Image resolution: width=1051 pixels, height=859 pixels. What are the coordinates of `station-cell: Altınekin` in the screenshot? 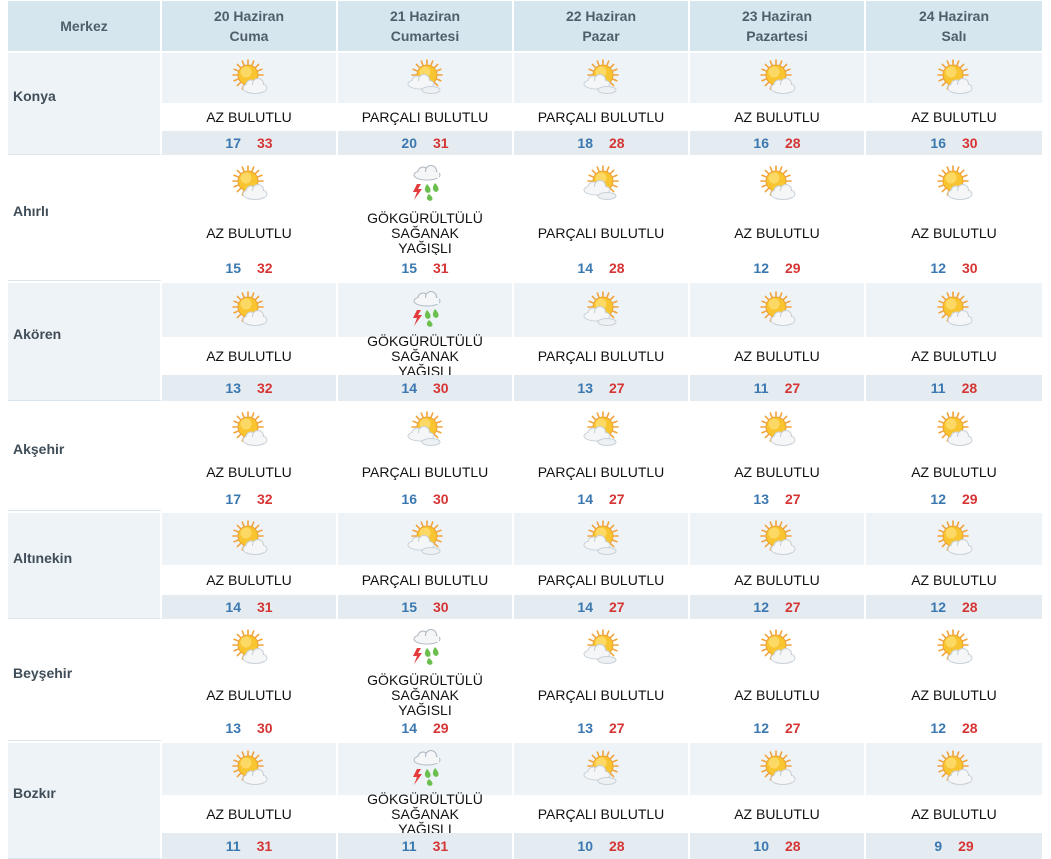 It's located at (85, 566).